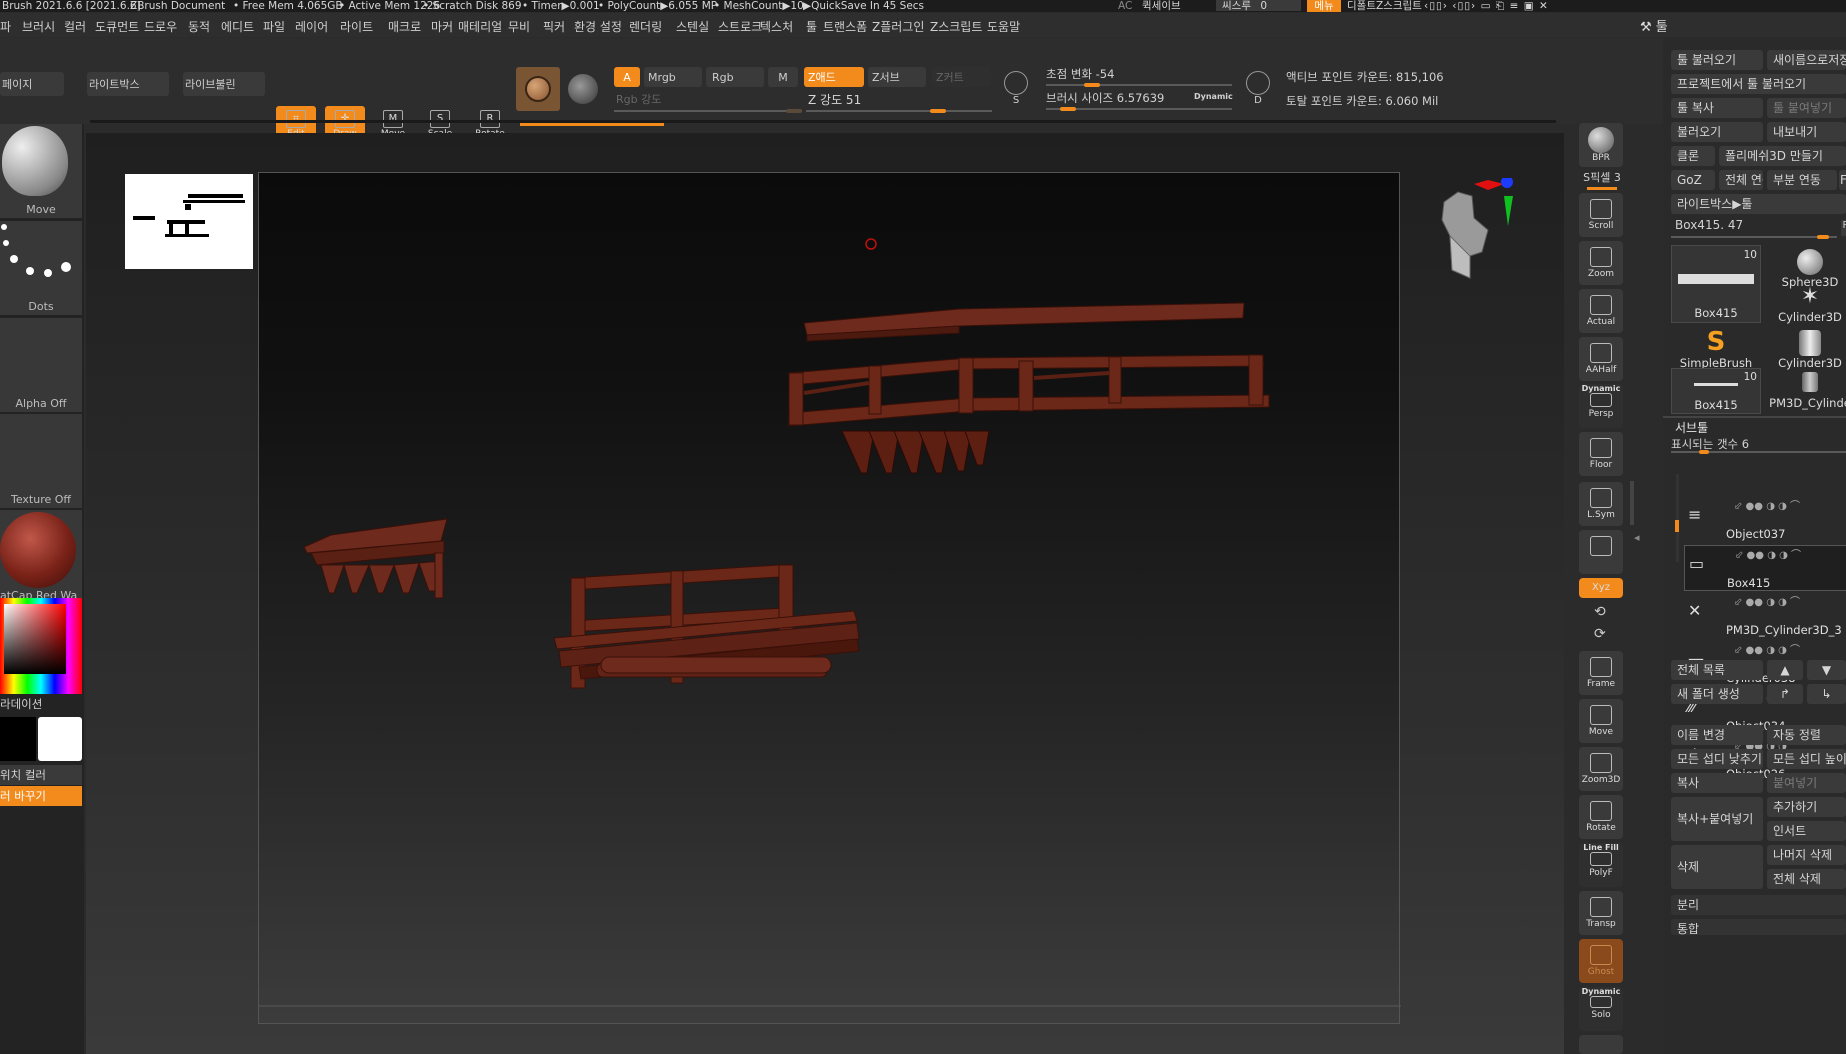 The image size is (1846, 1054). What do you see at coordinates (1717, 108) in the screenshot?
I see `copy-tool-button: 툴 복사` at bounding box center [1717, 108].